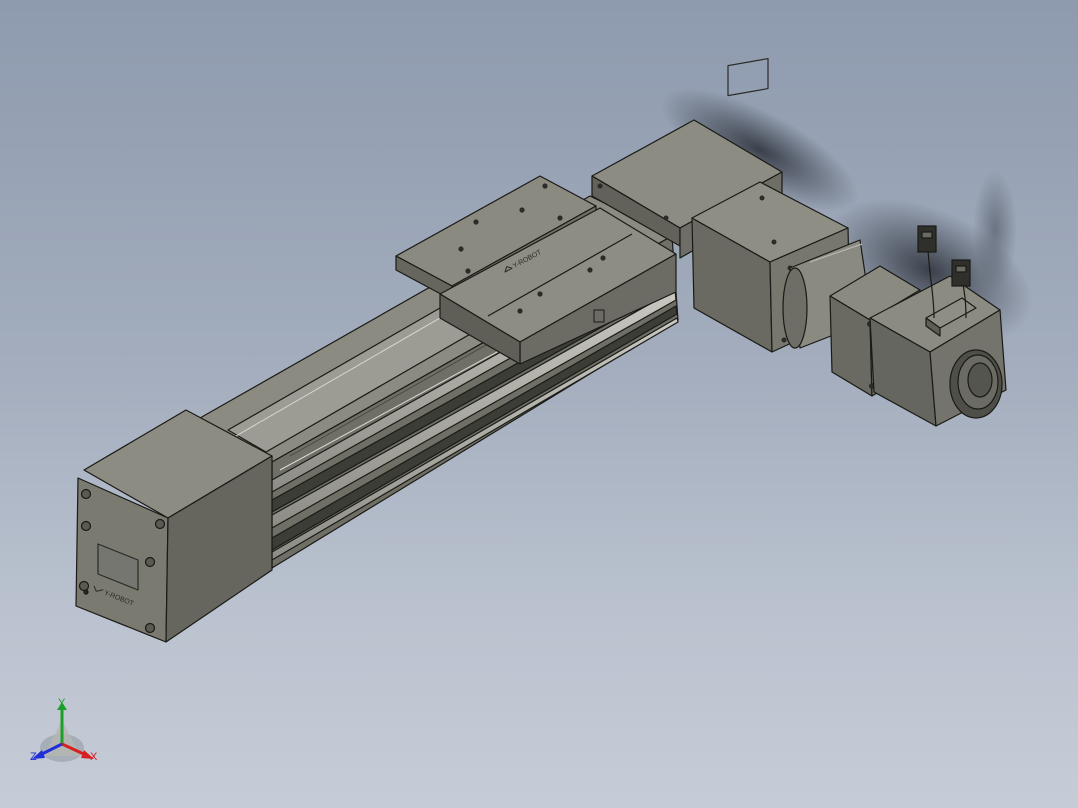 This screenshot has height=808, width=1078. What do you see at coordinates (62, 703) in the screenshot?
I see `triad-y-label: Y` at bounding box center [62, 703].